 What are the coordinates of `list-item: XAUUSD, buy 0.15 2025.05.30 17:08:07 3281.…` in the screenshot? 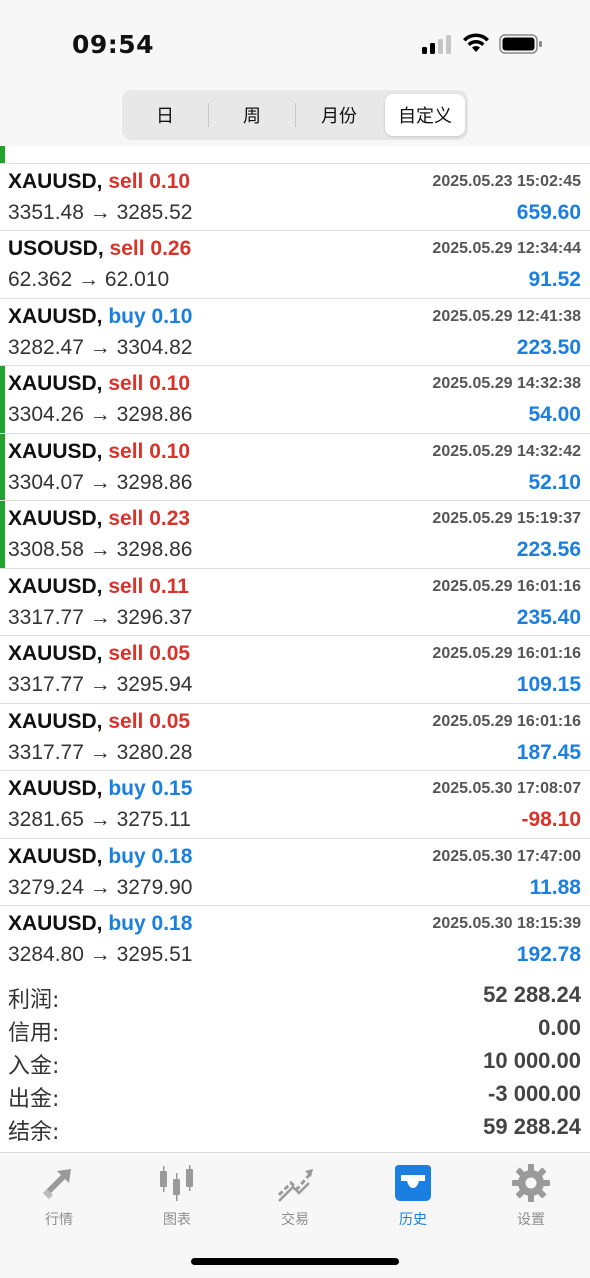 It's located at (295, 805).